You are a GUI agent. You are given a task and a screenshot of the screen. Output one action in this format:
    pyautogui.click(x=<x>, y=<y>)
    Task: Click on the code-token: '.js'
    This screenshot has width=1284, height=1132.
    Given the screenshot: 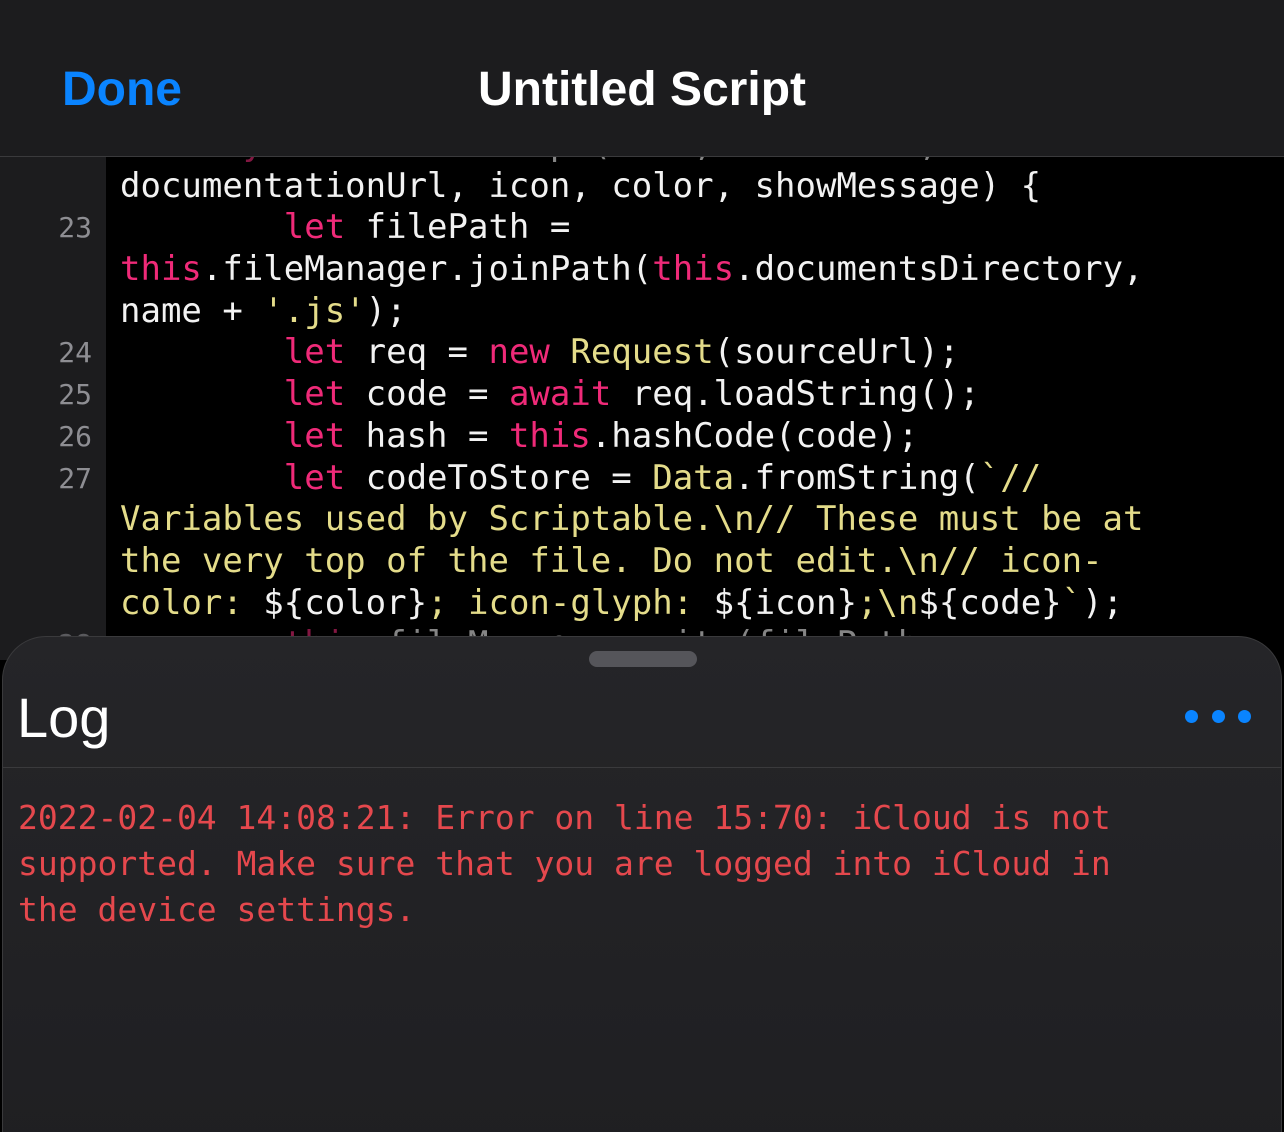 What is the action you would take?
    pyautogui.click(x=314, y=310)
    